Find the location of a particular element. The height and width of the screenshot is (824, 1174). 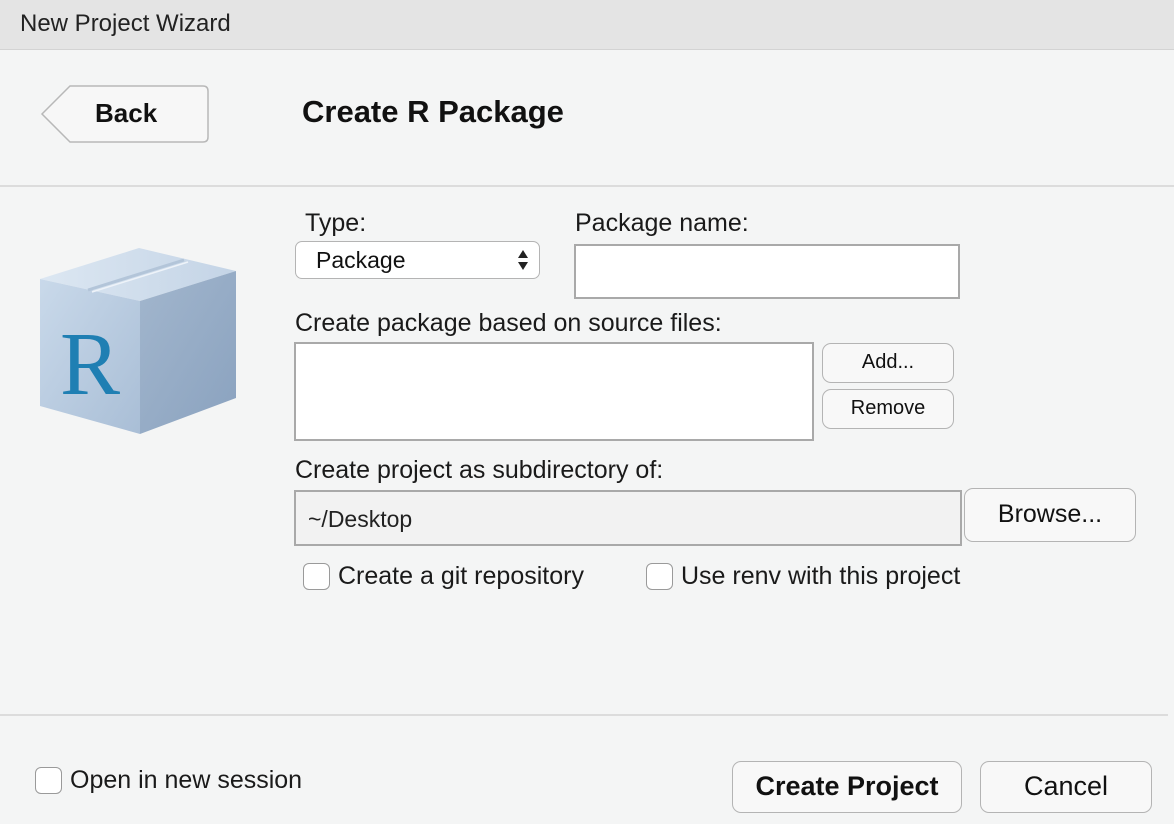

type-select-value: Package is located at coordinates (361, 260).